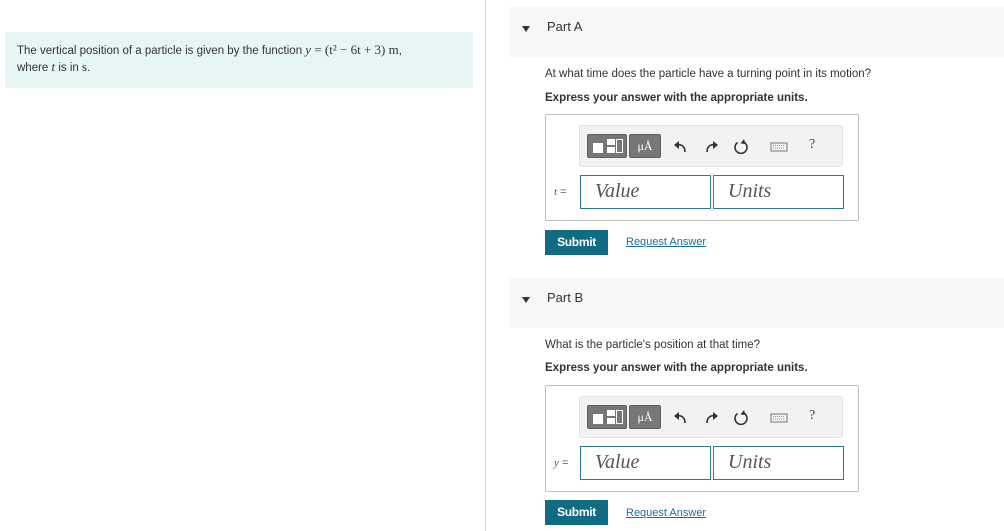 The height and width of the screenshot is (531, 1004). Describe the element at coordinates (485, 265) in the screenshot. I see `column-divider` at that location.